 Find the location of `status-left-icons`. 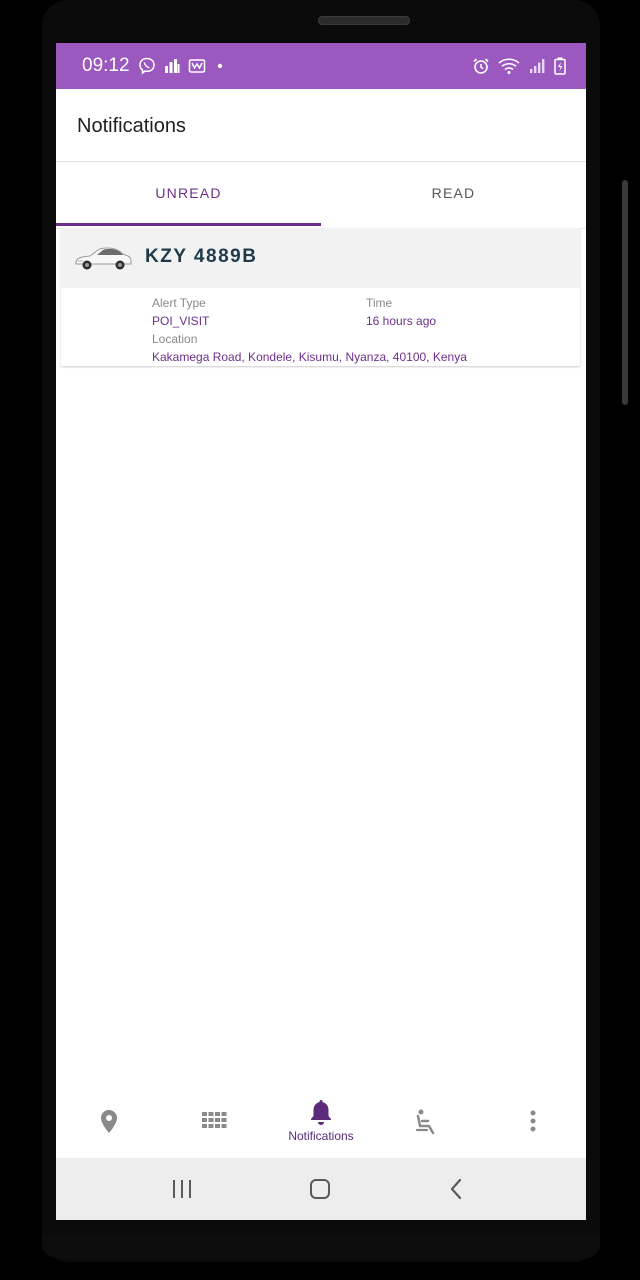

status-left-icons is located at coordinates (182, 66).